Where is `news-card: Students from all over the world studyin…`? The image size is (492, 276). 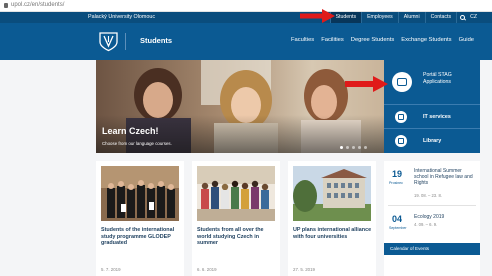
news-card: Students from all over the world studyin… is located at coordinates (236, 218).